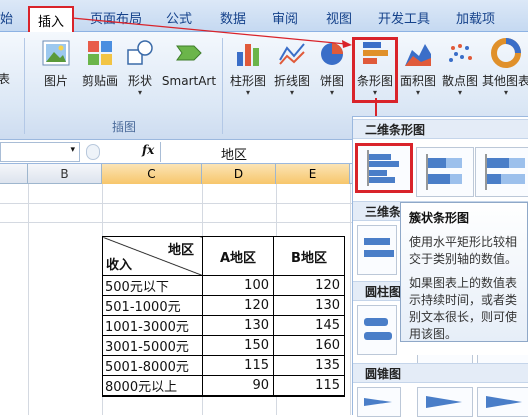 This screenshot has height=419, width=528. What do you see at coordinates (238, 285) in the screenshot?
I see `cell-a: 100` at bounding box center [238, 285].